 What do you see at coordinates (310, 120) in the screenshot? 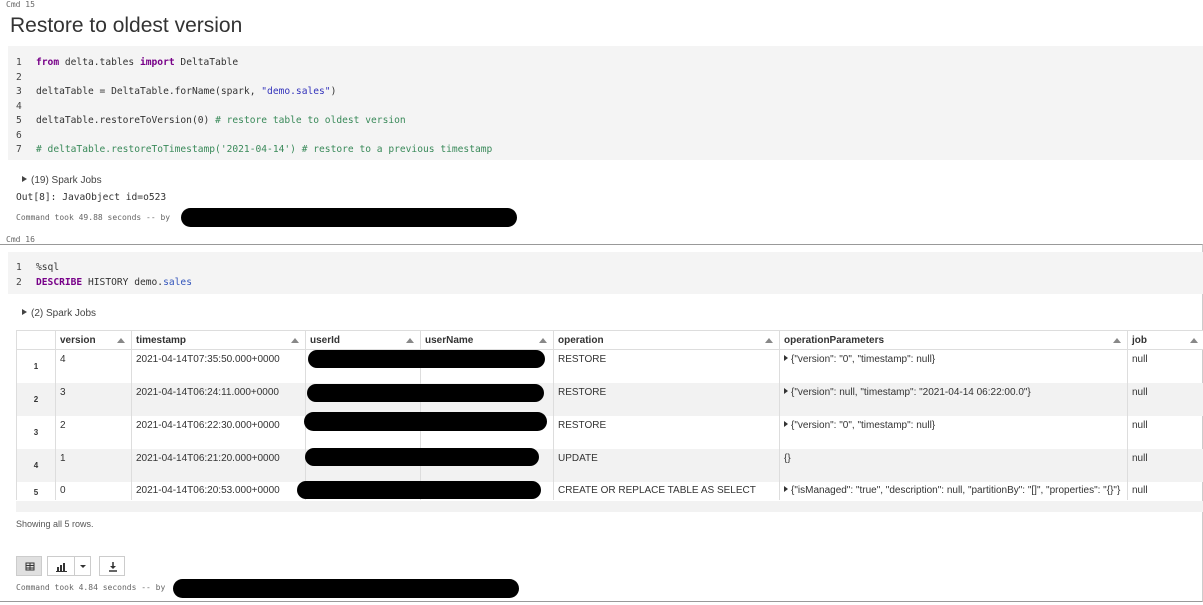
I see `code-token: # restore table to oldest version` at bounding box center [310, 120].